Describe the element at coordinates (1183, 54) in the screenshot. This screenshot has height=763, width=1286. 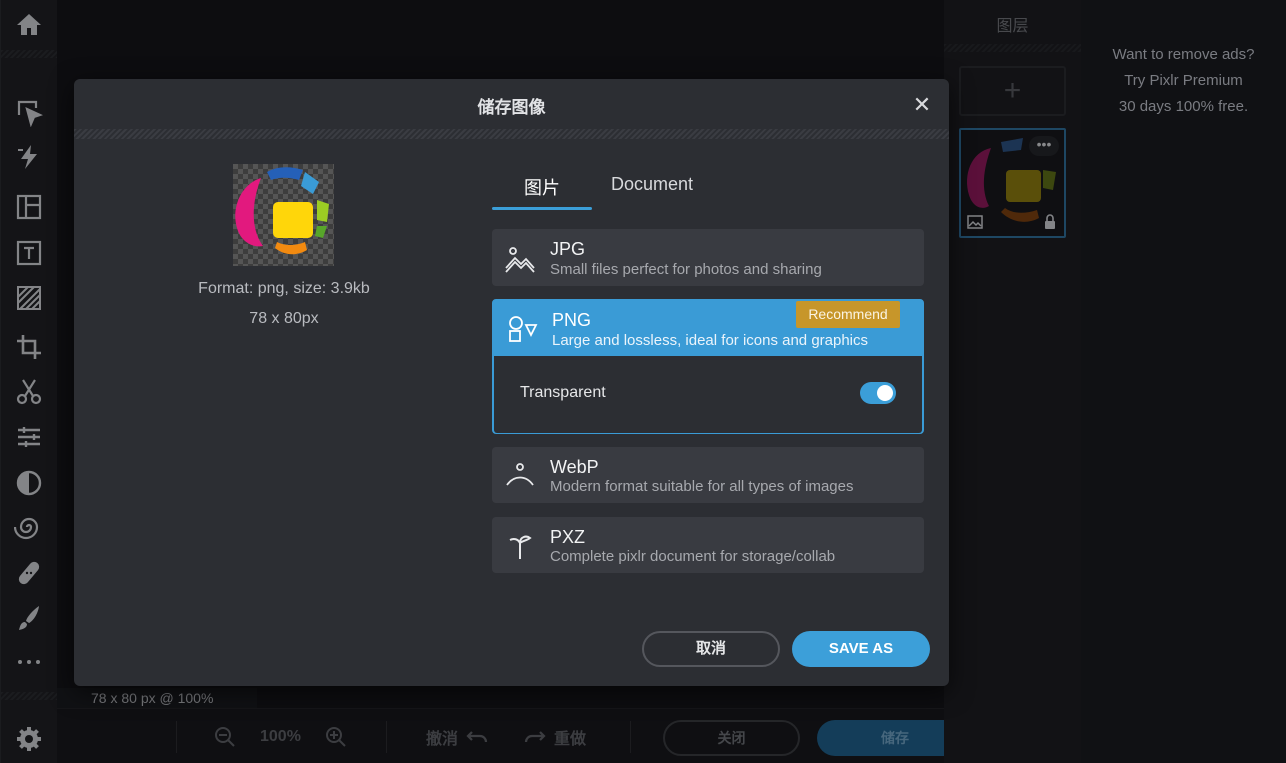
I see `ad-line: Want to remove ads?` at that location.